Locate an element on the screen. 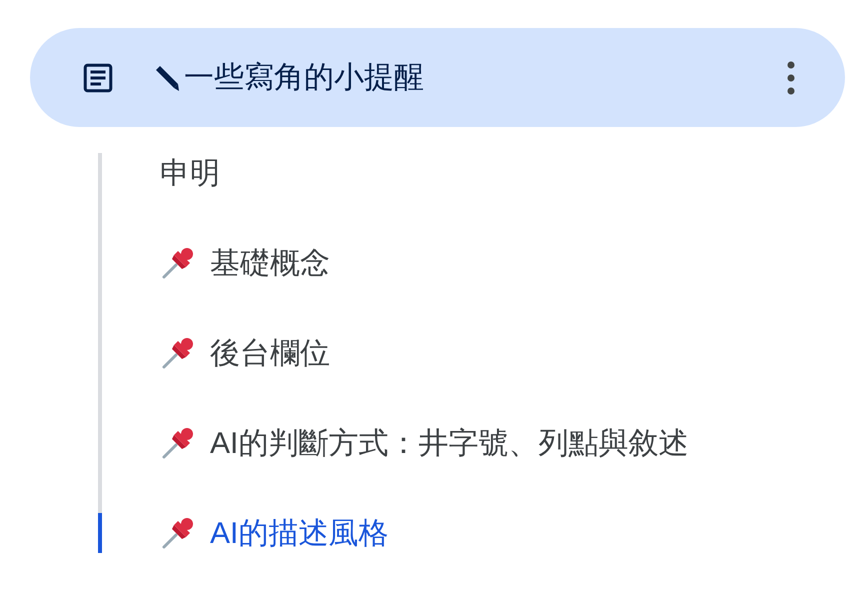 Image resolution: width=857 pixels, height=609 pixels. outline-title: 一些寫角的小提醒 is located at coordinates (304, 78).